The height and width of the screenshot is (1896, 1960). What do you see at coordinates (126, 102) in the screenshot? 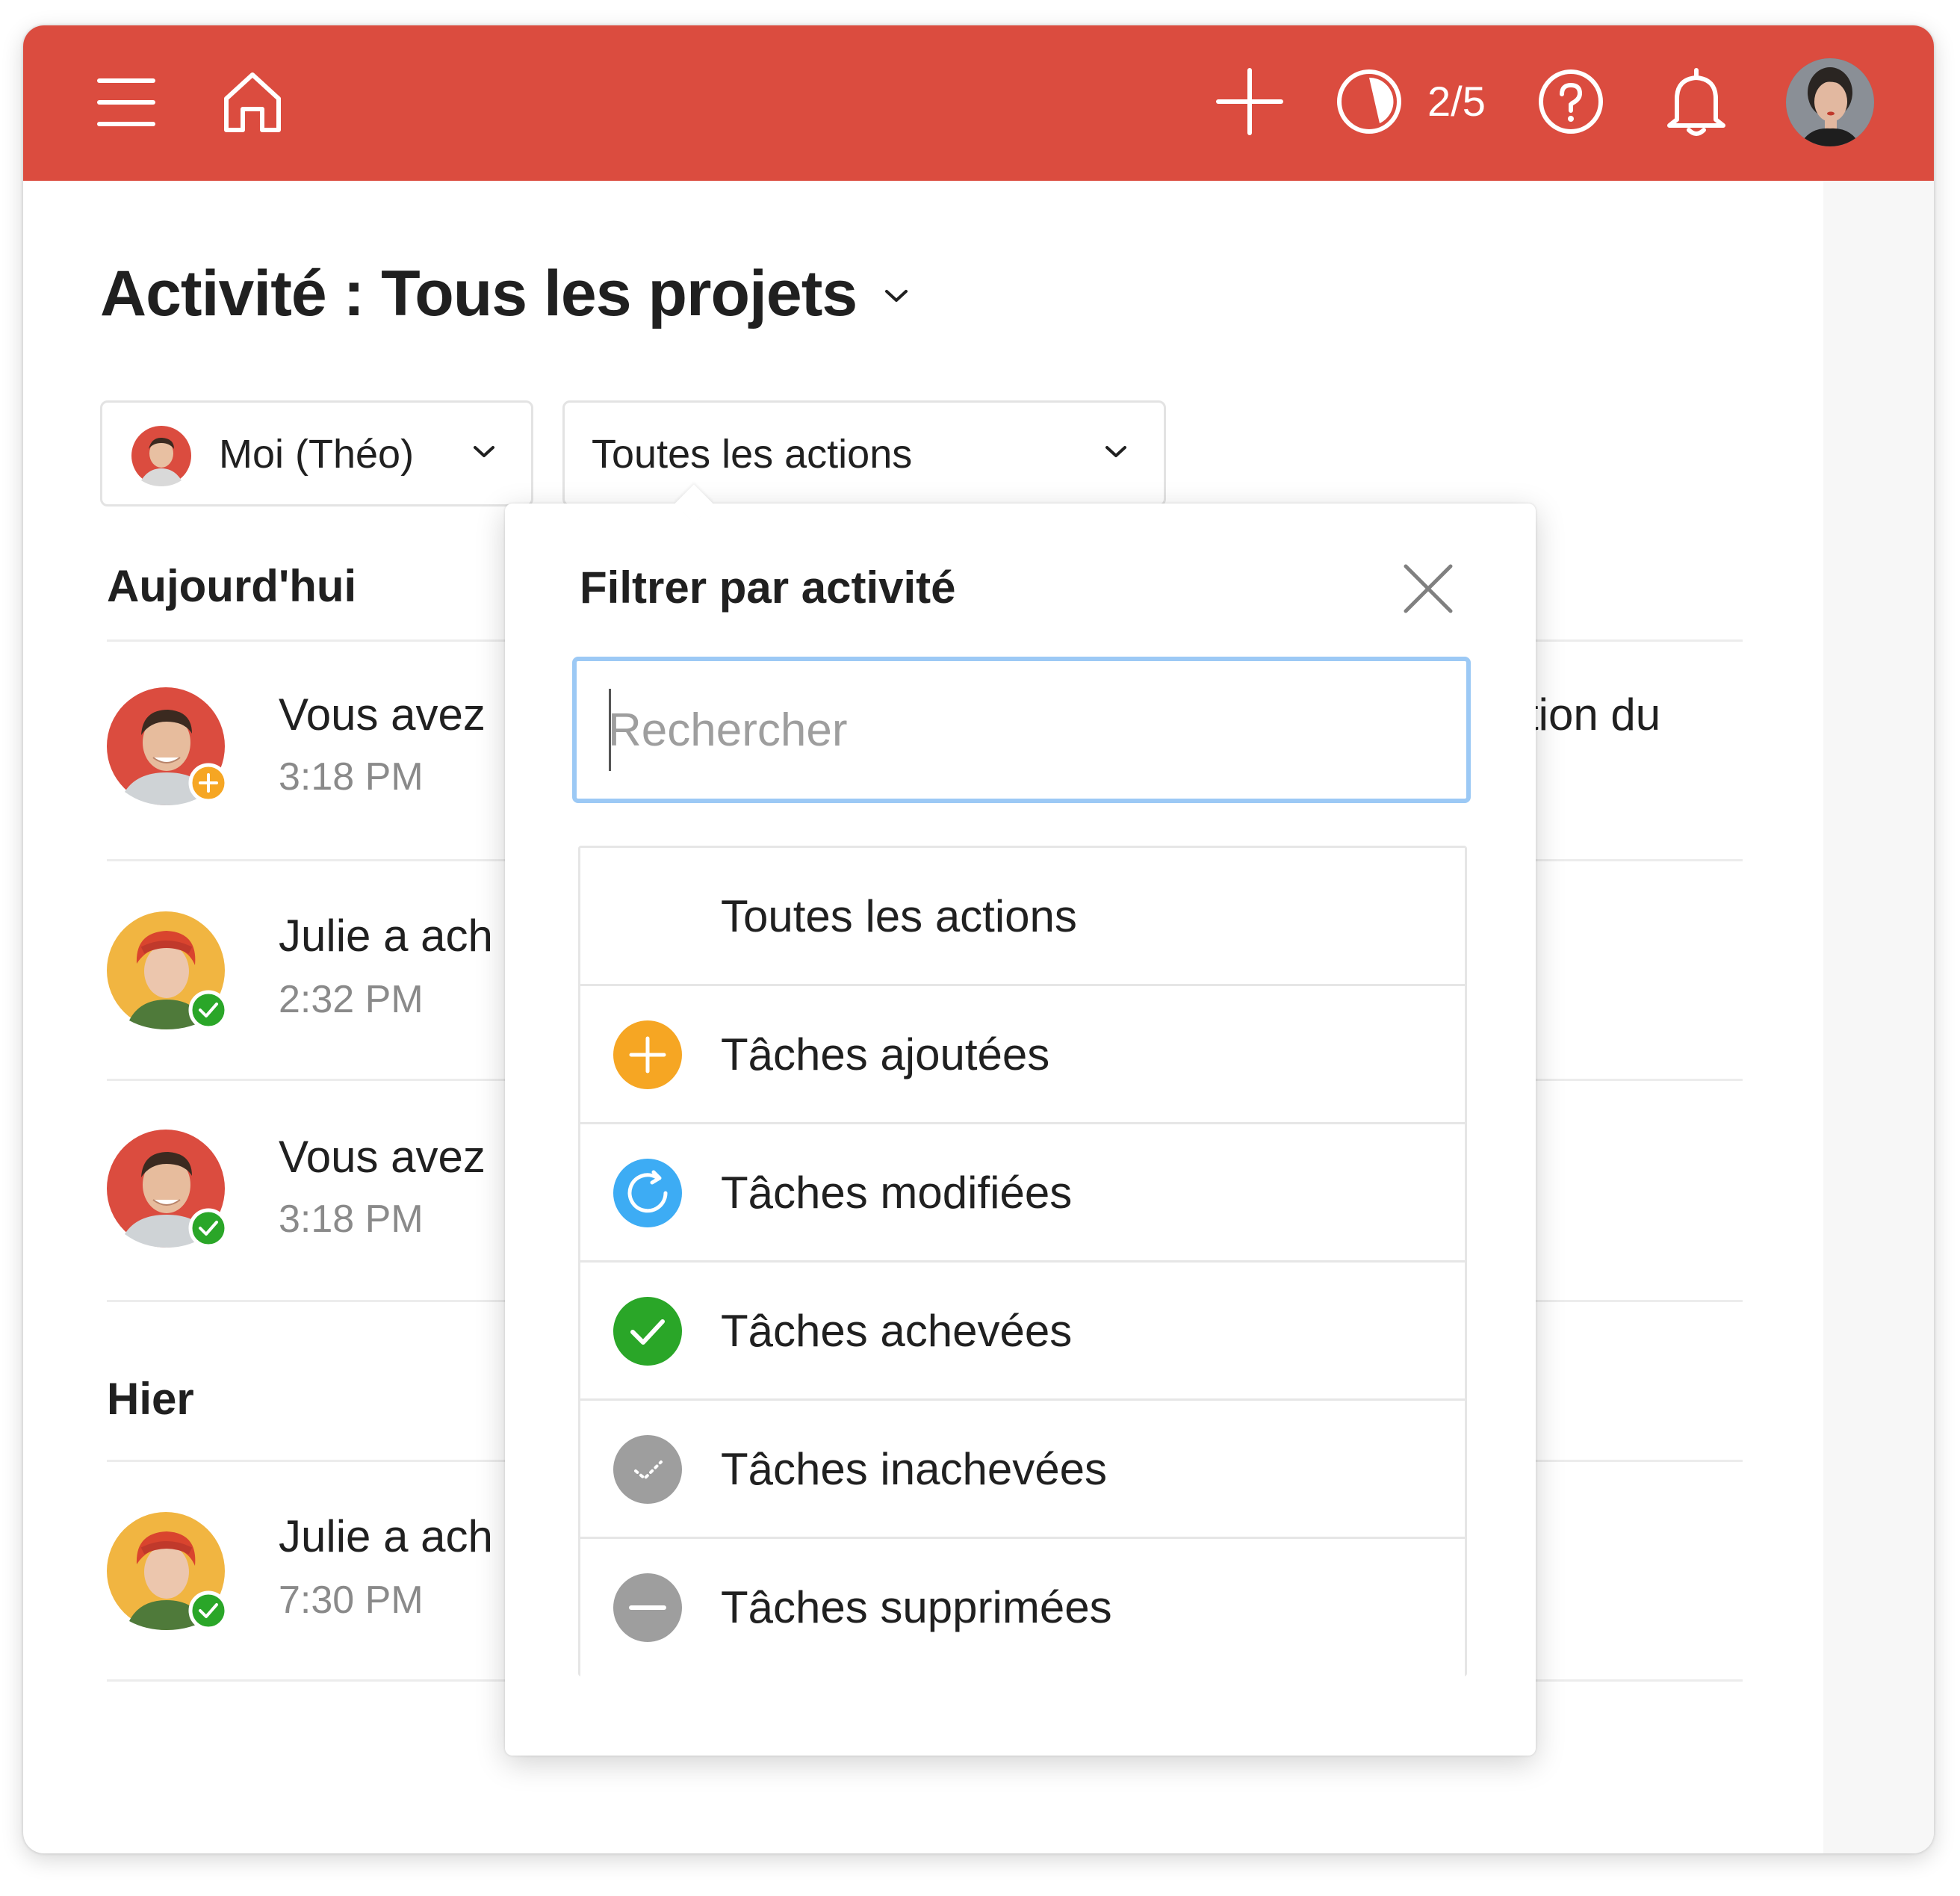
I see `menu-icon` at bounding box center [126, 102].